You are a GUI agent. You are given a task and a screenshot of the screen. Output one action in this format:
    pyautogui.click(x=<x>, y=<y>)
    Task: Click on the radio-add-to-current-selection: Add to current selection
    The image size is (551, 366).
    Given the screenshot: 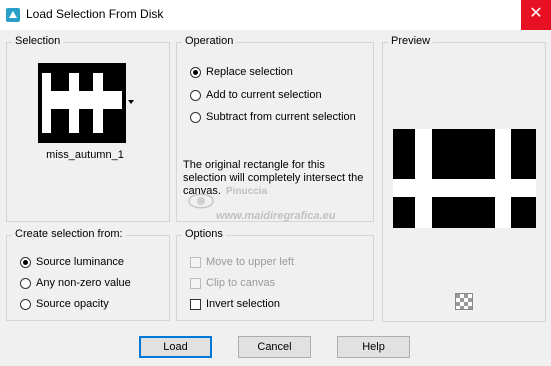 What is the action you would take?
    pyautogui.click(x=256, y=95)
    